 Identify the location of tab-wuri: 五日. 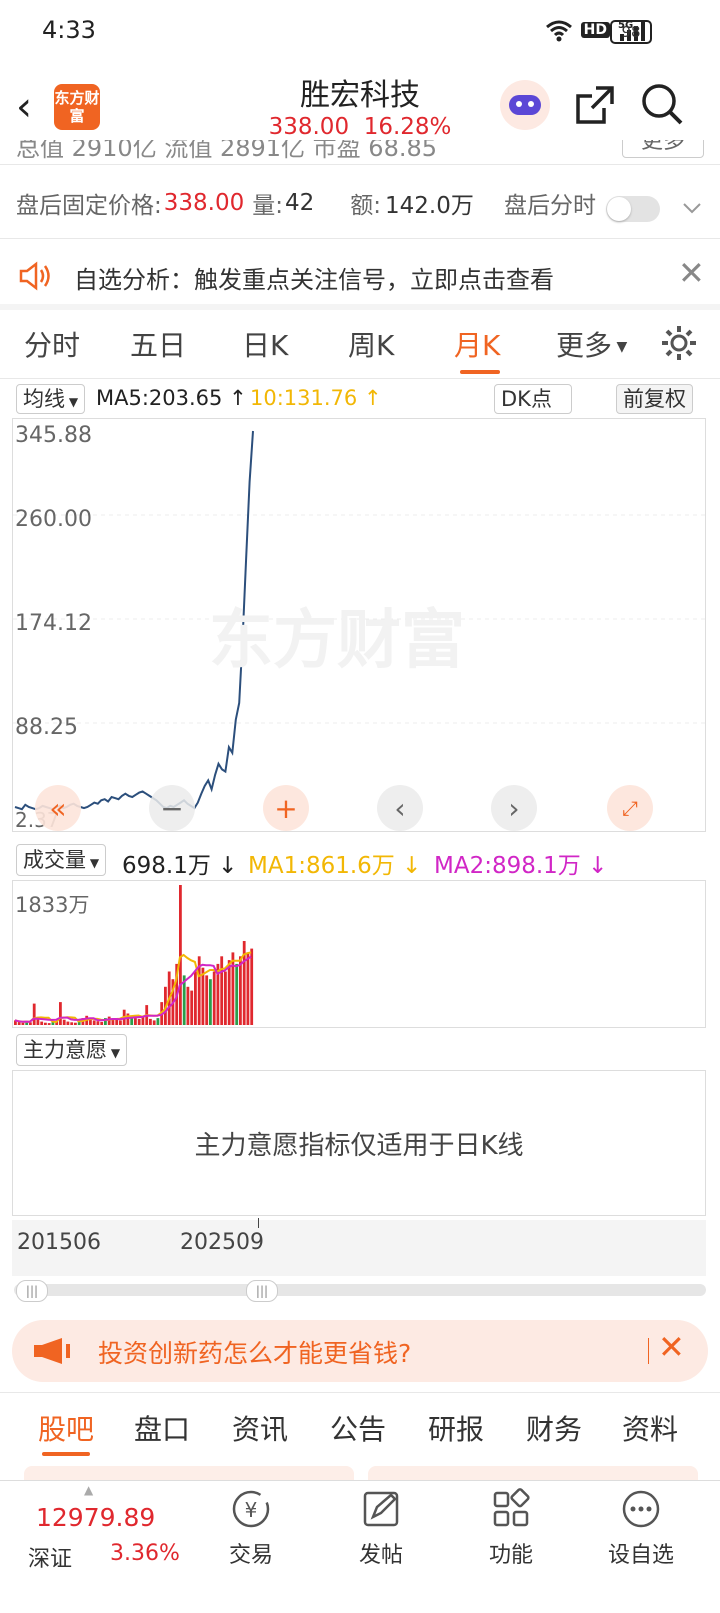
(158, 344).